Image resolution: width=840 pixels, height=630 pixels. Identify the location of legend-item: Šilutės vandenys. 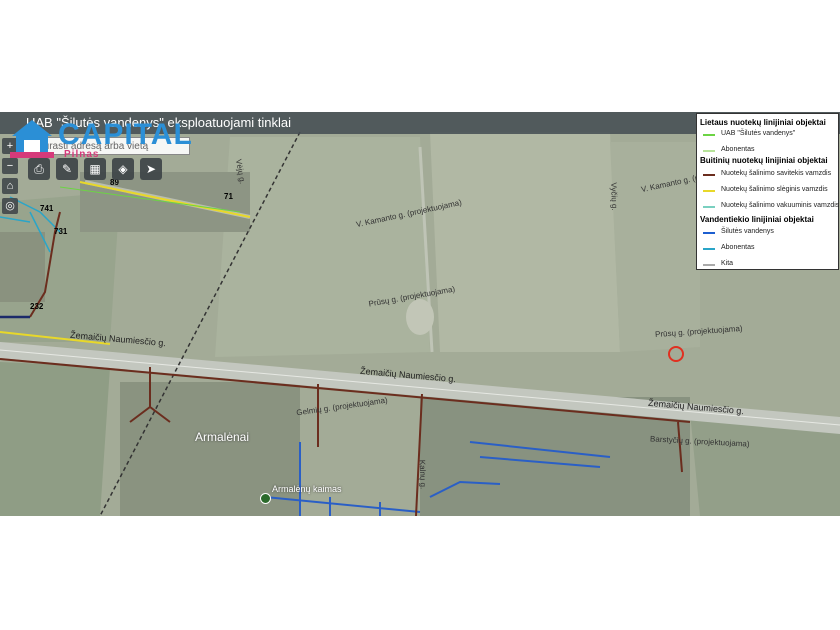
(768, 231).